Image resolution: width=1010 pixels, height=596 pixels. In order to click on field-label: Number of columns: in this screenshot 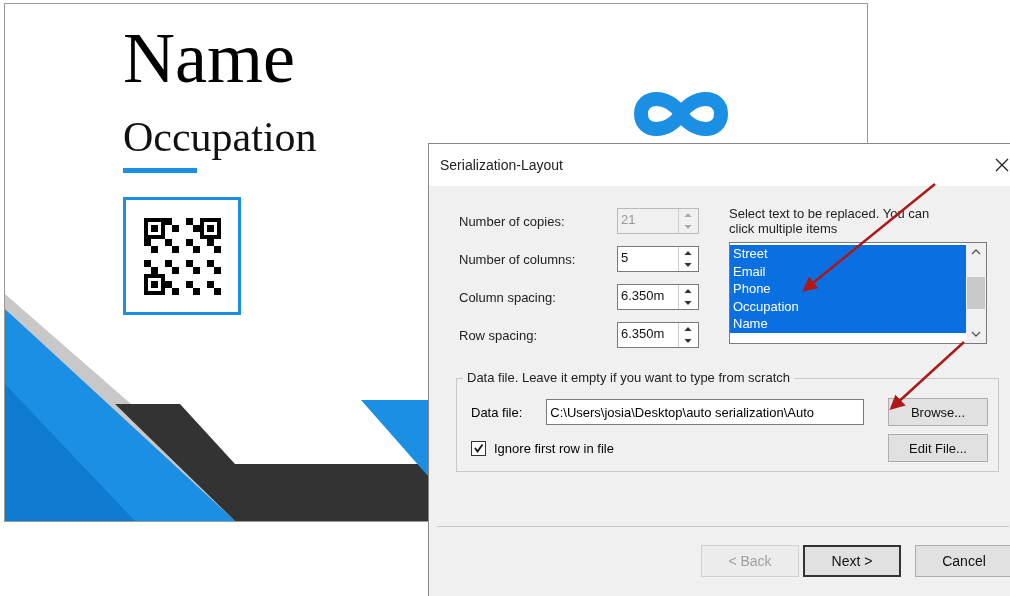, I will do `click(517, 259)`.